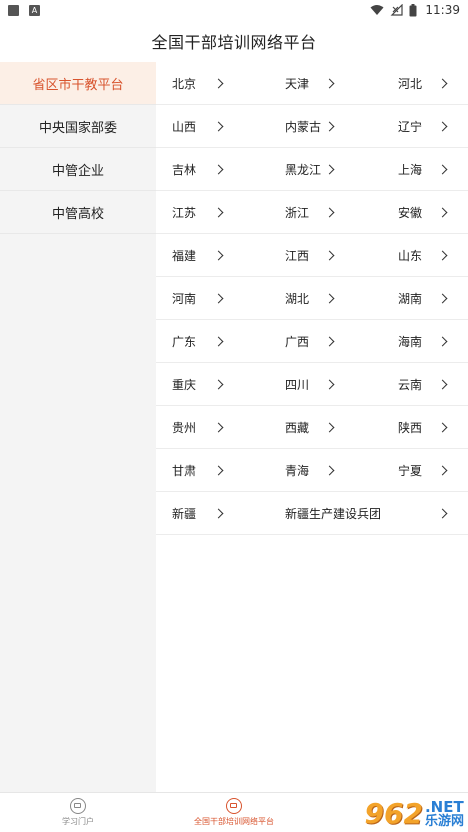  I want to click on region-item: 广东, so click(198, 341).